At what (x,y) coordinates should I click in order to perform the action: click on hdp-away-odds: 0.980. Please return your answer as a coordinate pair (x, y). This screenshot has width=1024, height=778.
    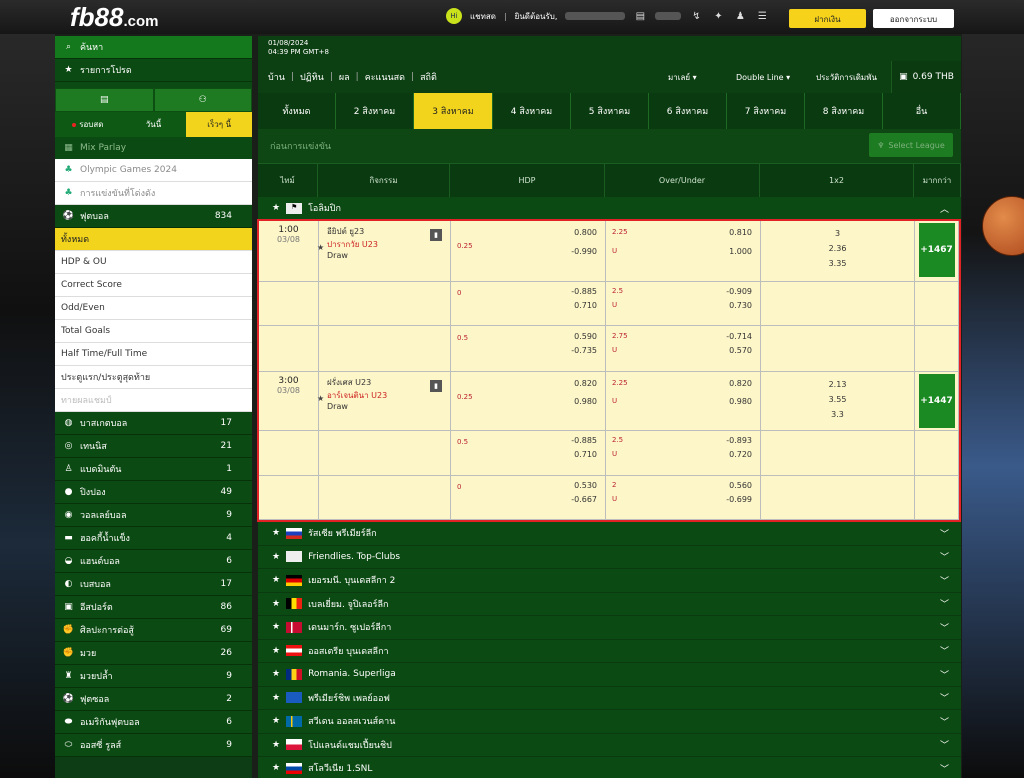
    Looking at the image, I should click on (585, 401).